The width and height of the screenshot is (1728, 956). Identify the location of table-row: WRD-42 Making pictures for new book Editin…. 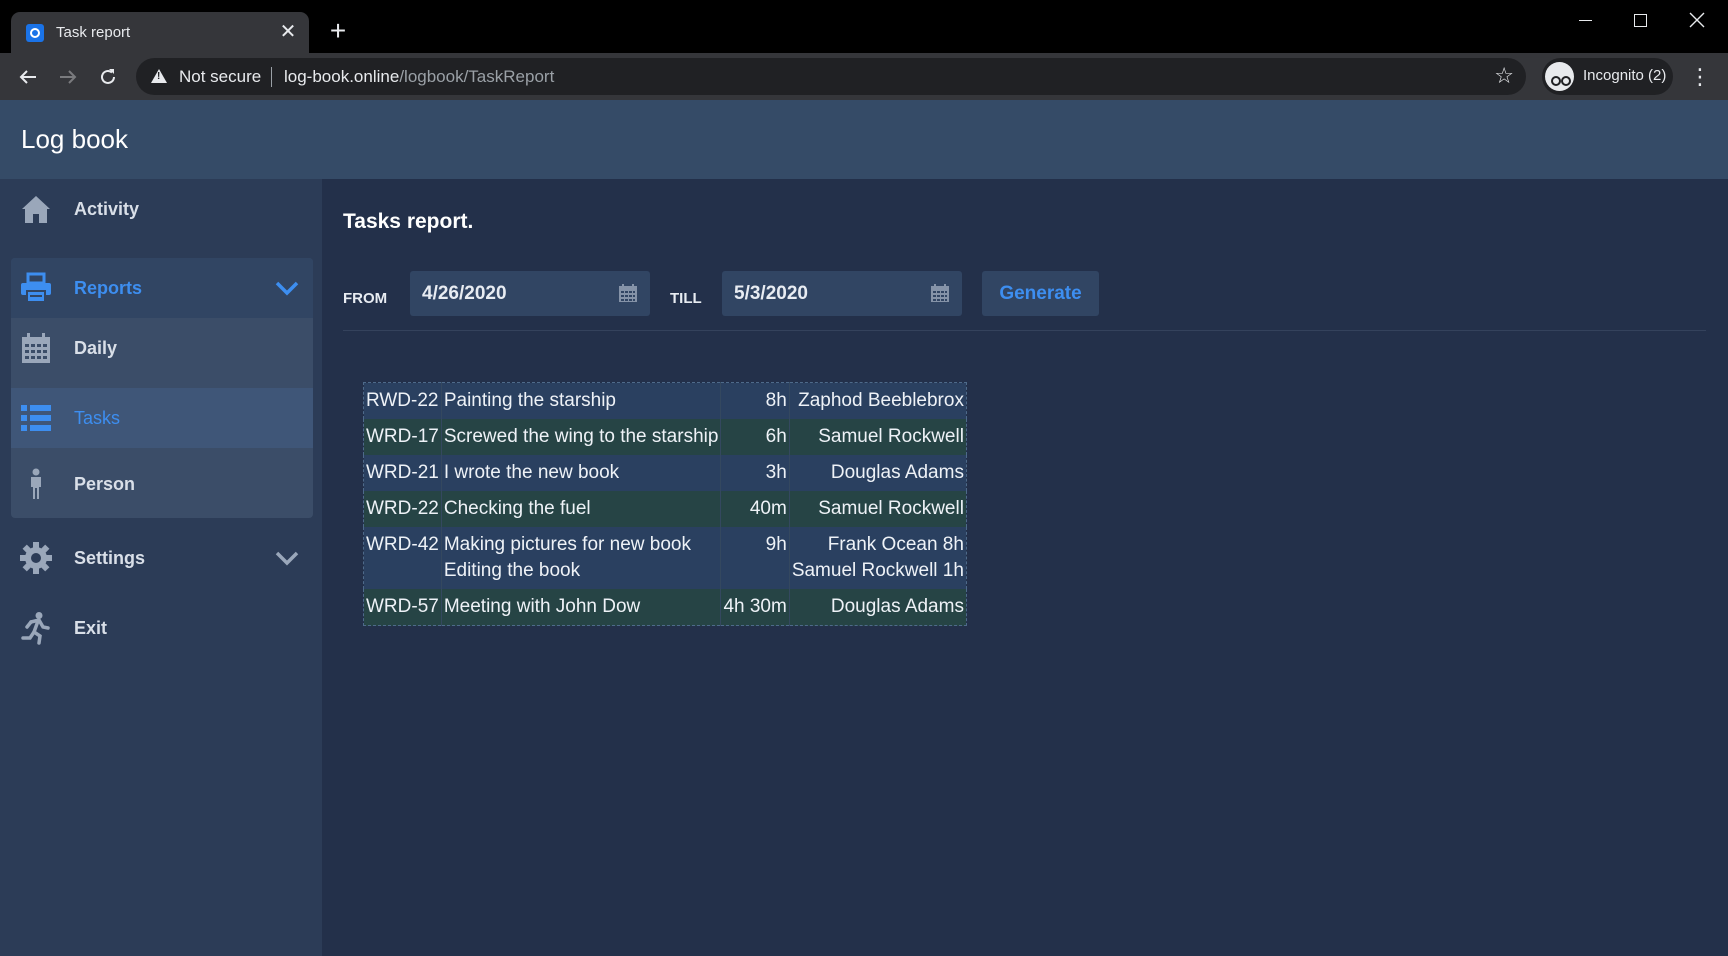
(665, 558).